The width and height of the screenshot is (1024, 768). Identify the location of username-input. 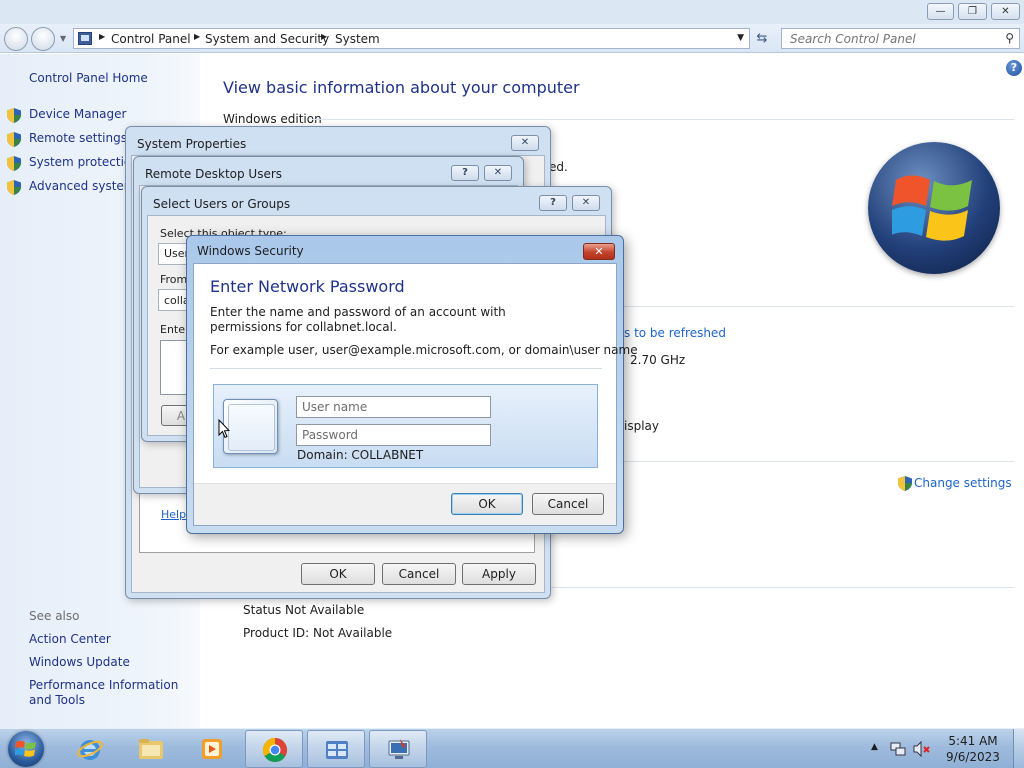
(393, 407).